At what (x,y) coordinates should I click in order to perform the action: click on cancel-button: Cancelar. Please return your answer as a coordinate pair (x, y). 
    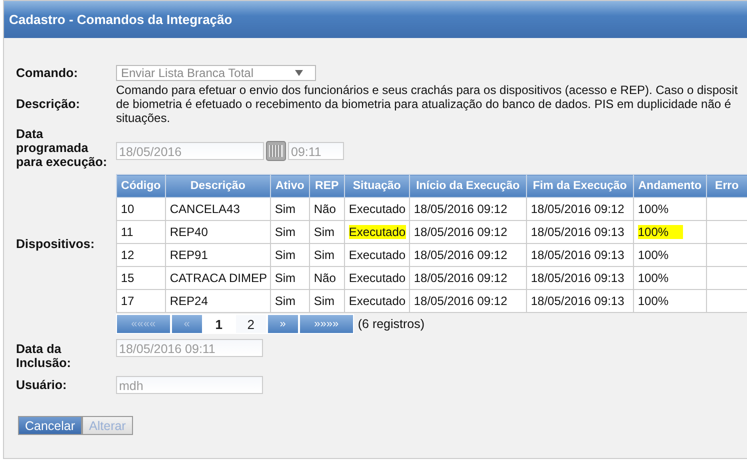
    Looking at the image, I should click on (50, 425).